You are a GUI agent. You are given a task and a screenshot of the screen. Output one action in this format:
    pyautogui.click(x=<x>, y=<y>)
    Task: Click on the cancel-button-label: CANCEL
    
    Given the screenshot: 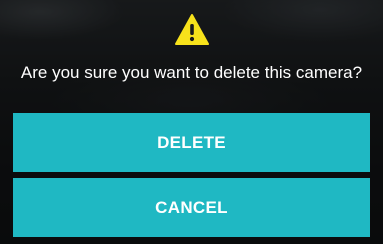 What is the action you would take?
    pyautogui.click(x=191, y=207)
    